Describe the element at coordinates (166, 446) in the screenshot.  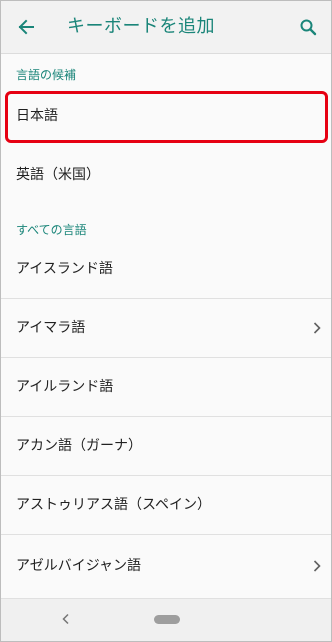
I see `list-item-akan: アカン語（ガーナ）` at that location.